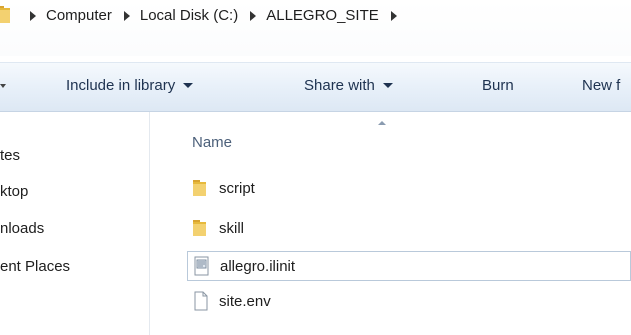 Image resolution: width=631 pixels, height=335 pixels. Describe the element at coordinates (212, 142) in the screenshot. I see `column-header-name: Name` at that location.